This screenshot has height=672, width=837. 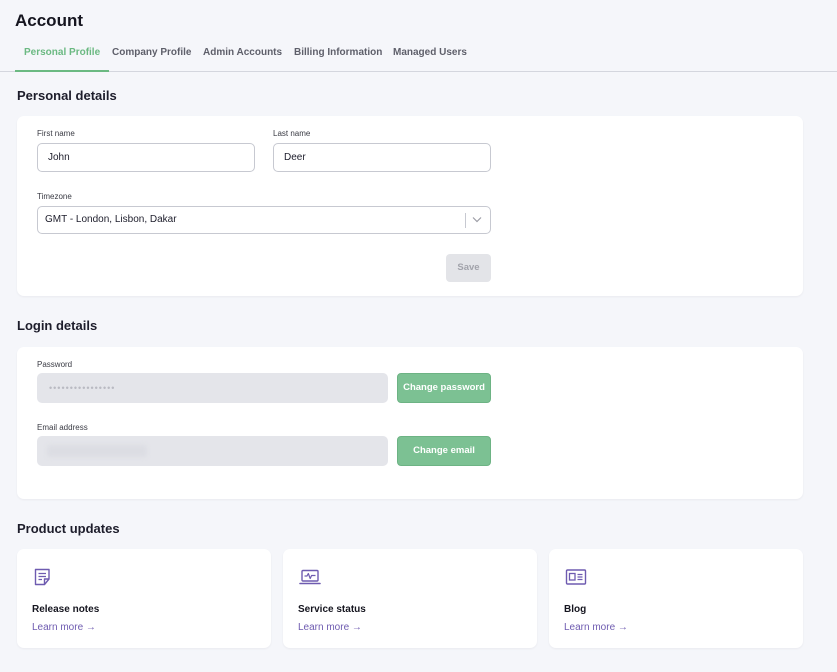 What do you see at coordinates (146, 157) in the screenshot?
I see `first-name-field: John` at bounding box center [146, 157].